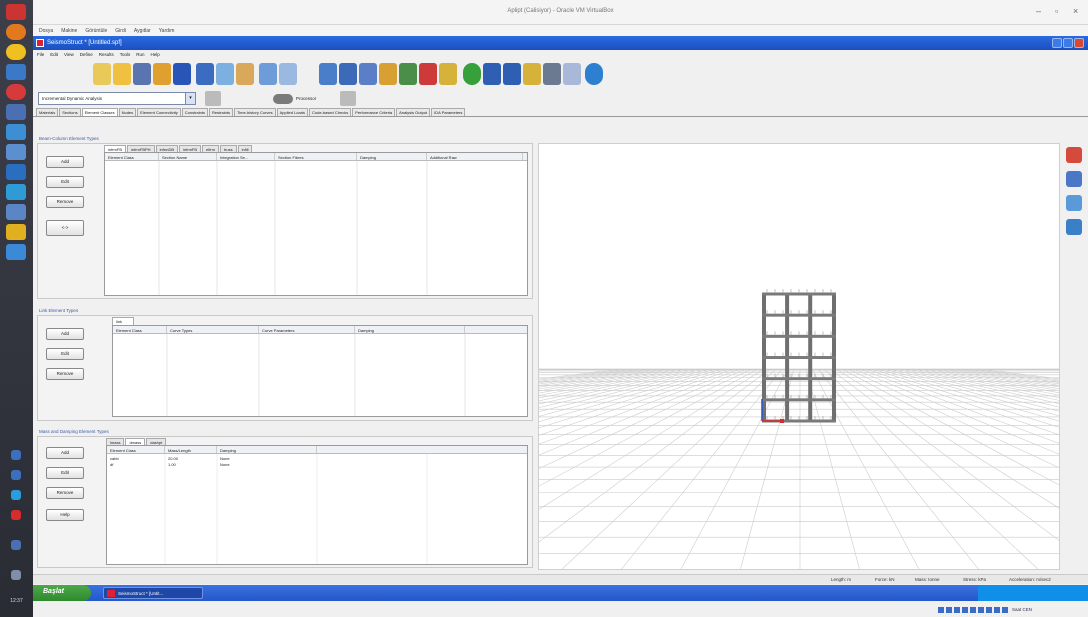 The height and width of the screenshot is (617, 1088). What do you see at coordinates (122, 74) in the screenshot?
I see `open-folder-icon` at bounding box center [122, 74].